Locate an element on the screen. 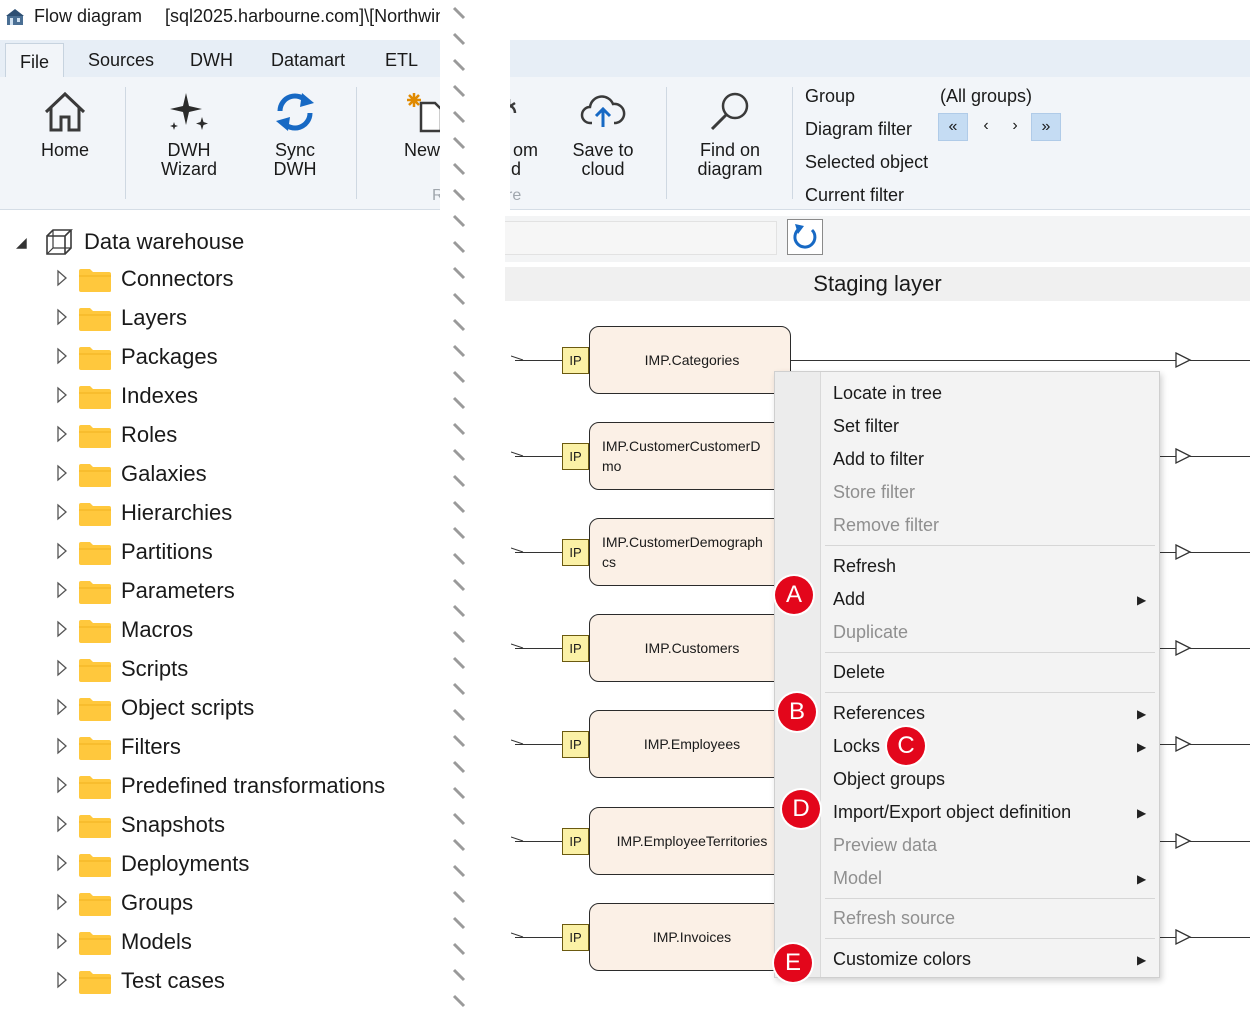 The height and width of the screenshot is (1025, 1250). menu-item-references: References is located at coordinates (879, 713).